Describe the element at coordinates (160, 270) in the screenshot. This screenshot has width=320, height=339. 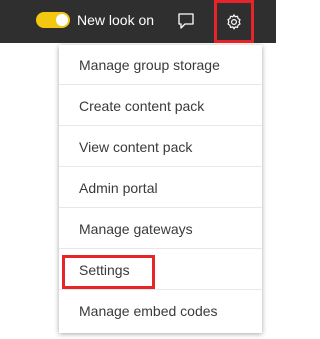
I see `menu-item-settings: Settings` at that location.